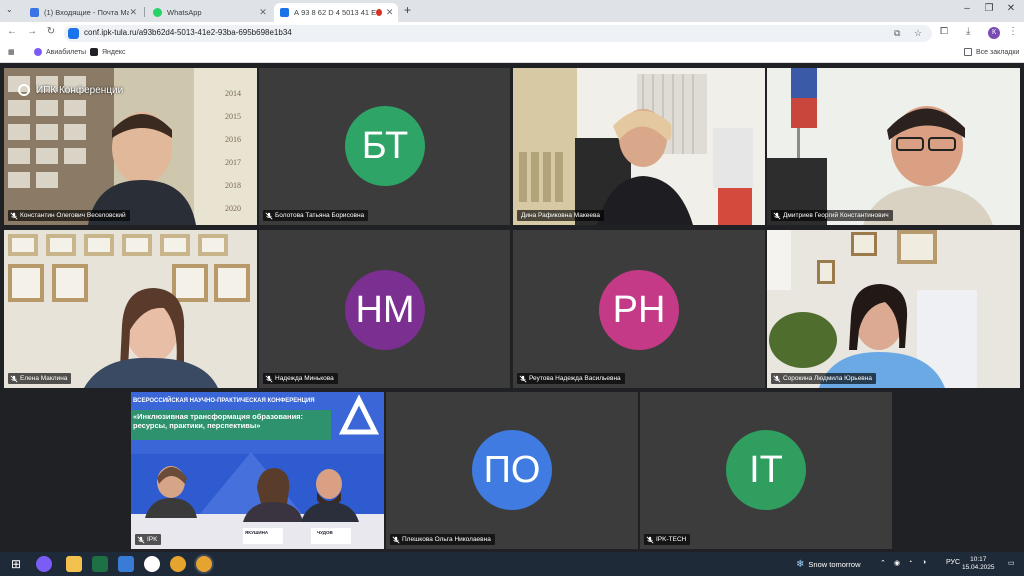  What do you see at coordinates (16, 564) in the screenshot?
I see `start-button: ⊞` at bounding box center [16, 564].